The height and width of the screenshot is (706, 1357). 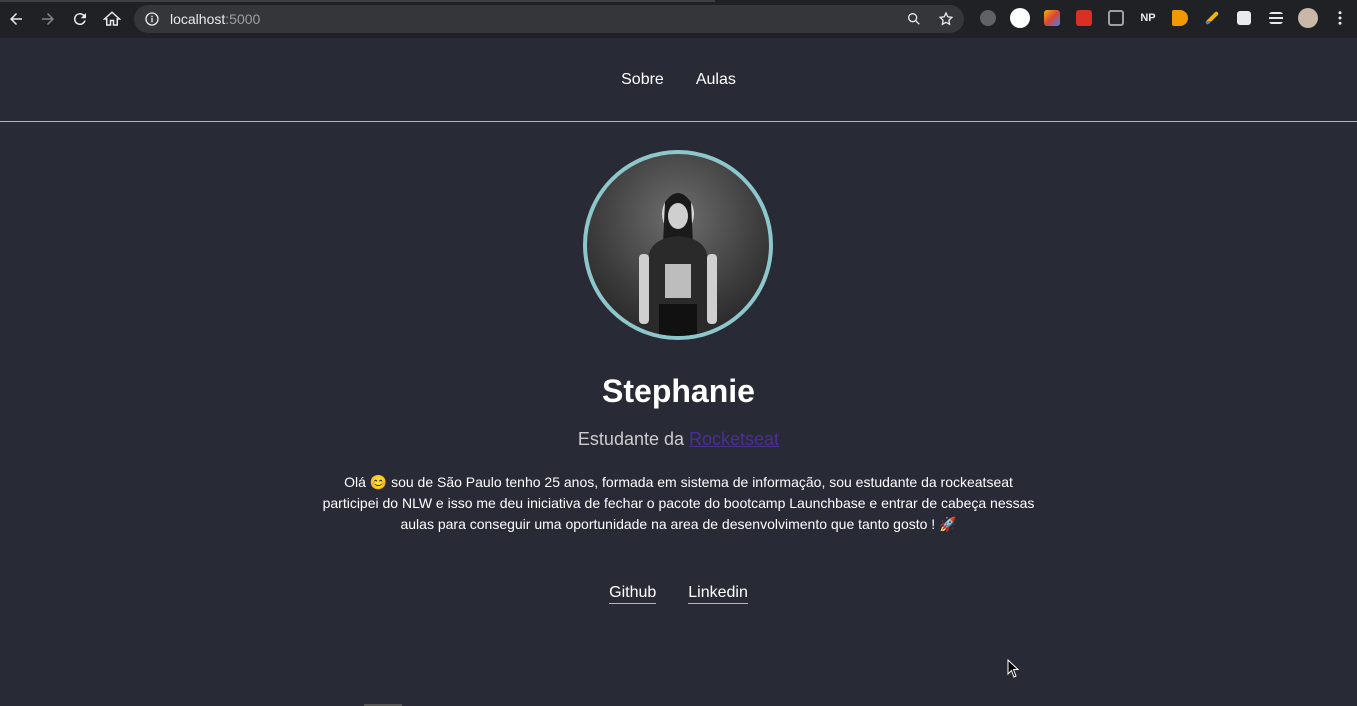 What do you see at coordinates (678, 245) in the screenshot?
I see `profile-avatar-image` at bounding box center [678, 245].